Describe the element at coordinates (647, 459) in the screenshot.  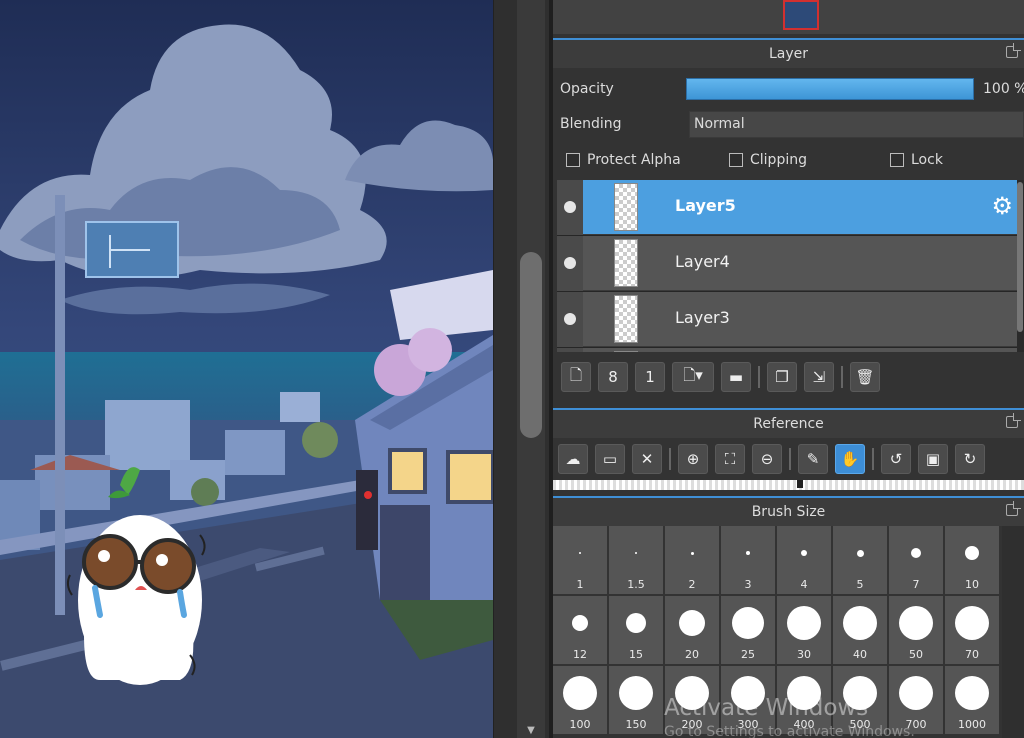
I see `close-icon: ✕` at that location.